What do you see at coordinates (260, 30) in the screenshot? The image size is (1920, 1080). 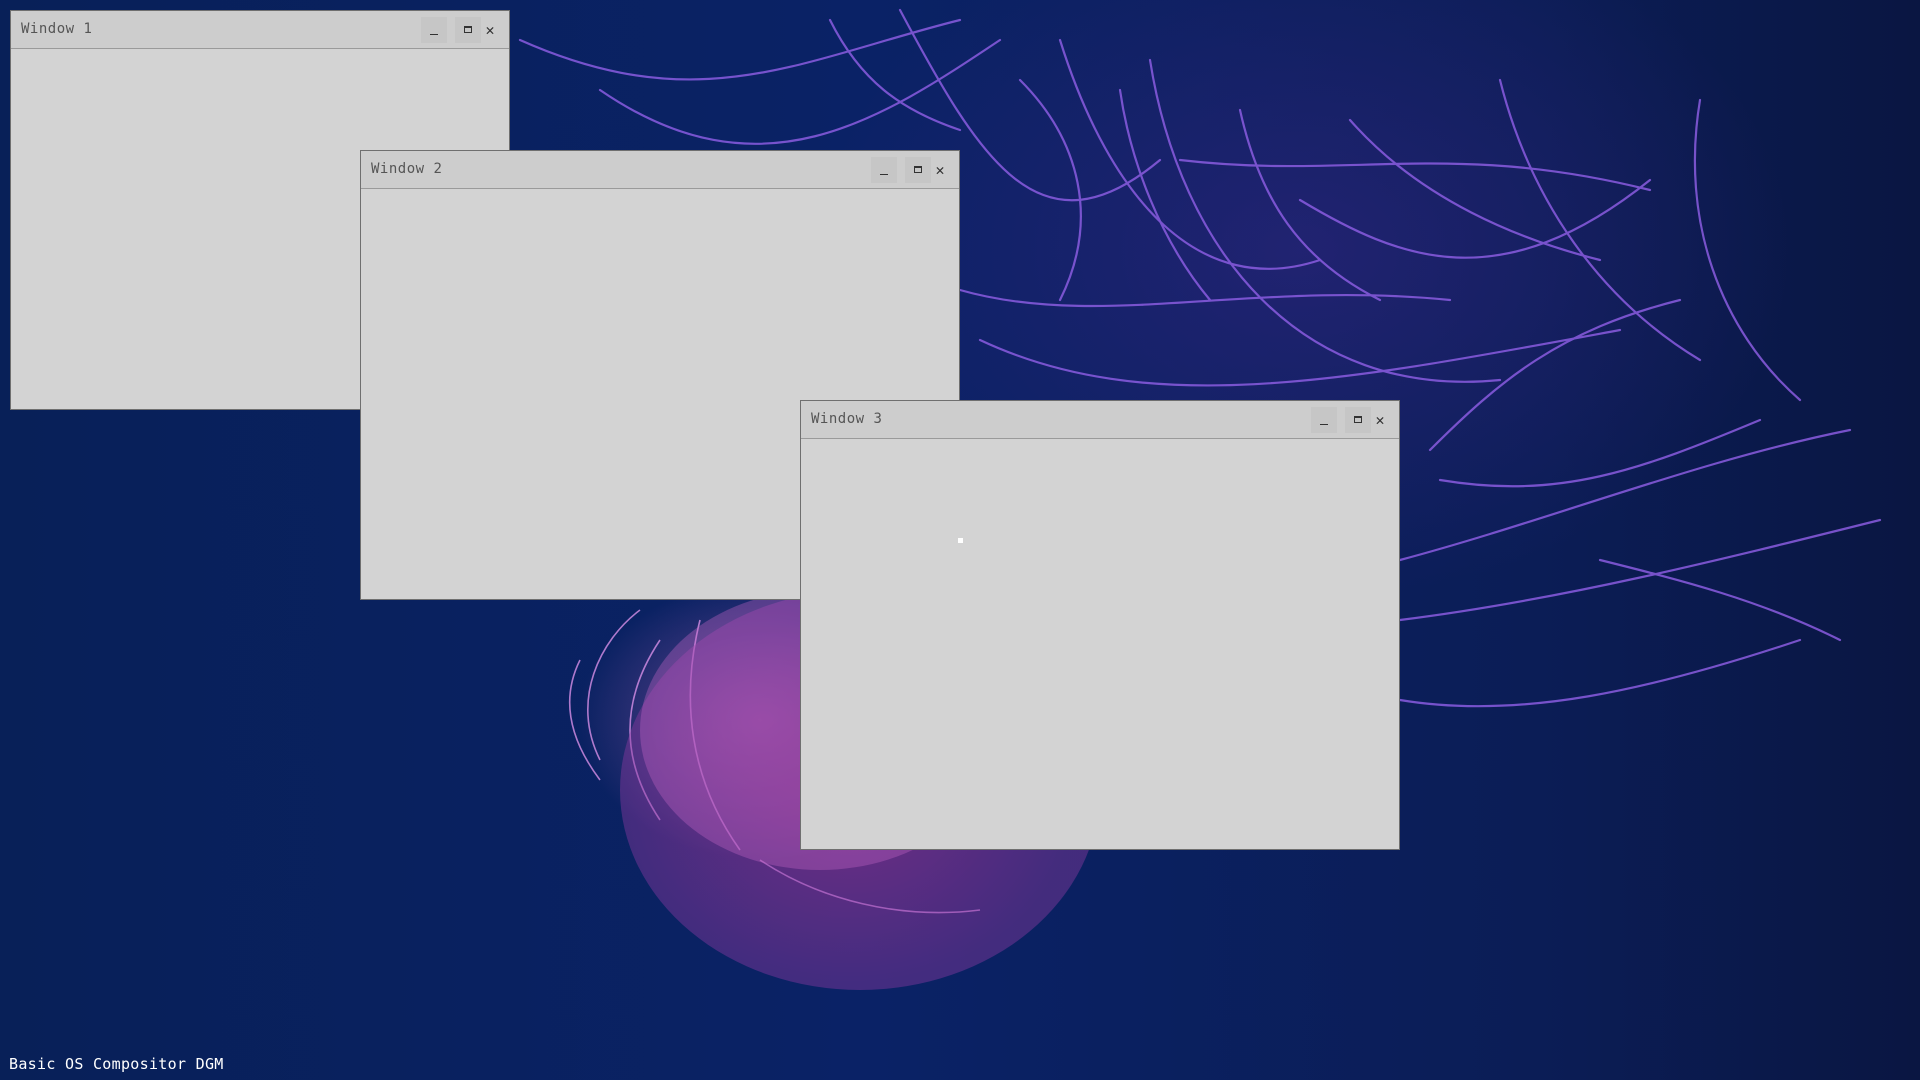 I see `window-1-titlebar: Window 1 ✕` at bounding box center [260, 30].